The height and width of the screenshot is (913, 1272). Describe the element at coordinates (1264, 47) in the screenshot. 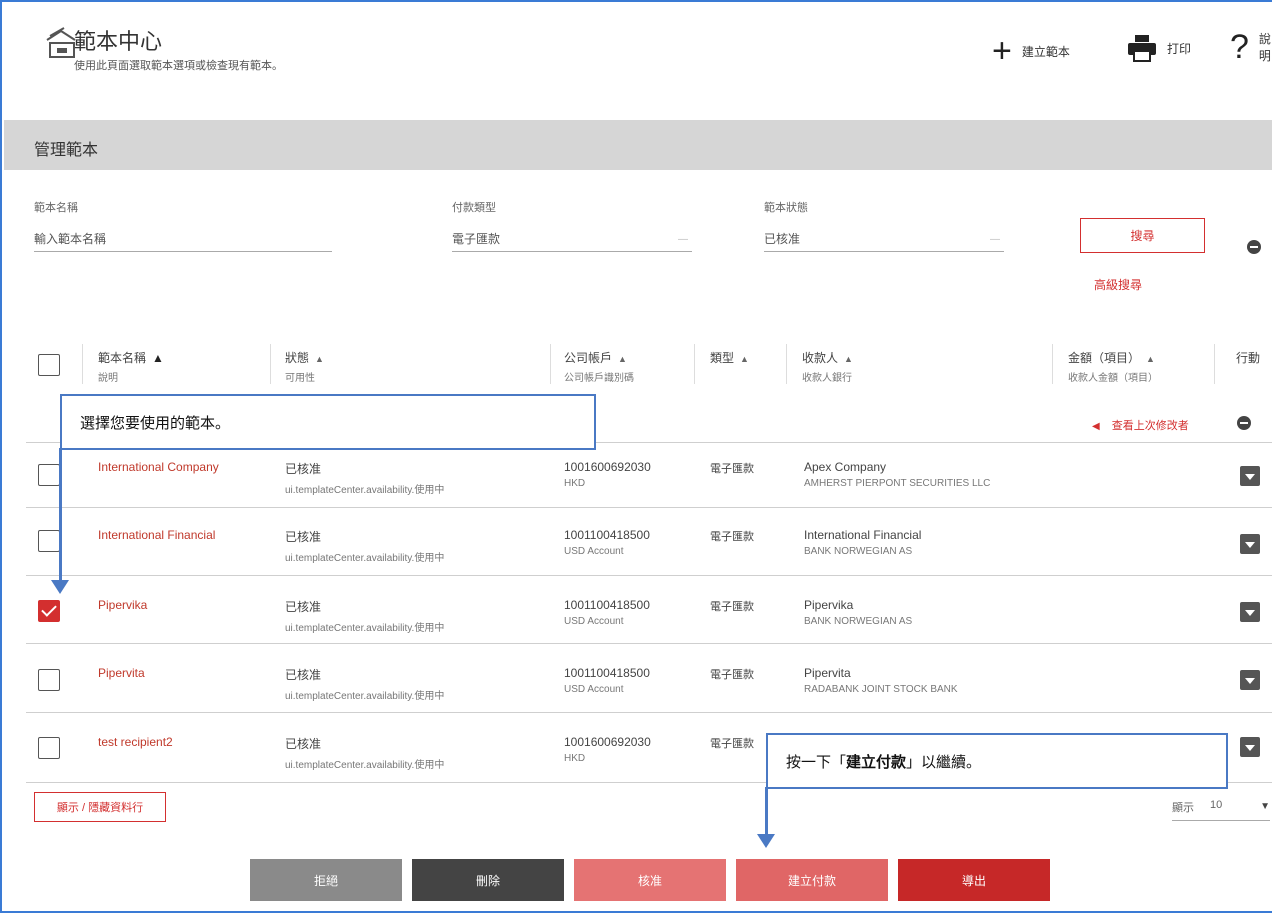

I see `help-label: 說明` at that location.